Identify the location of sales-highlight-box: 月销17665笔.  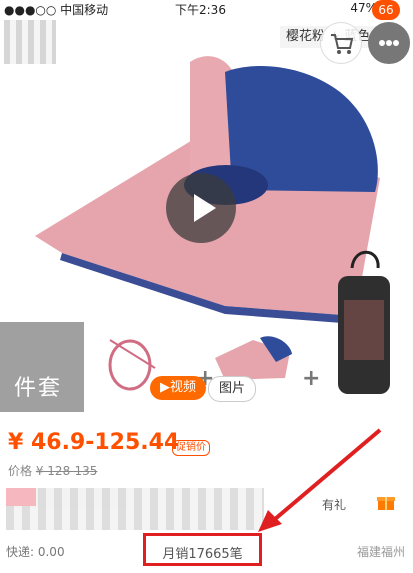
(202, 549).